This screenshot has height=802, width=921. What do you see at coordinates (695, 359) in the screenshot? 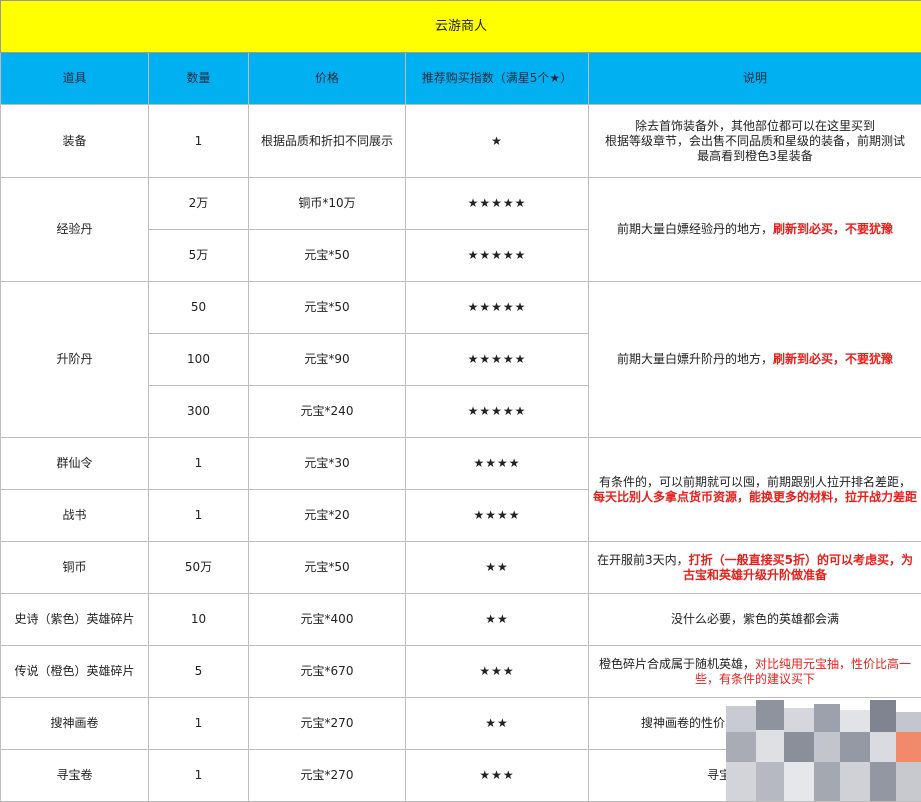
I see `note-text: 前期大量白嫖升阶丹的地方，` at bounding box center [695, 359].